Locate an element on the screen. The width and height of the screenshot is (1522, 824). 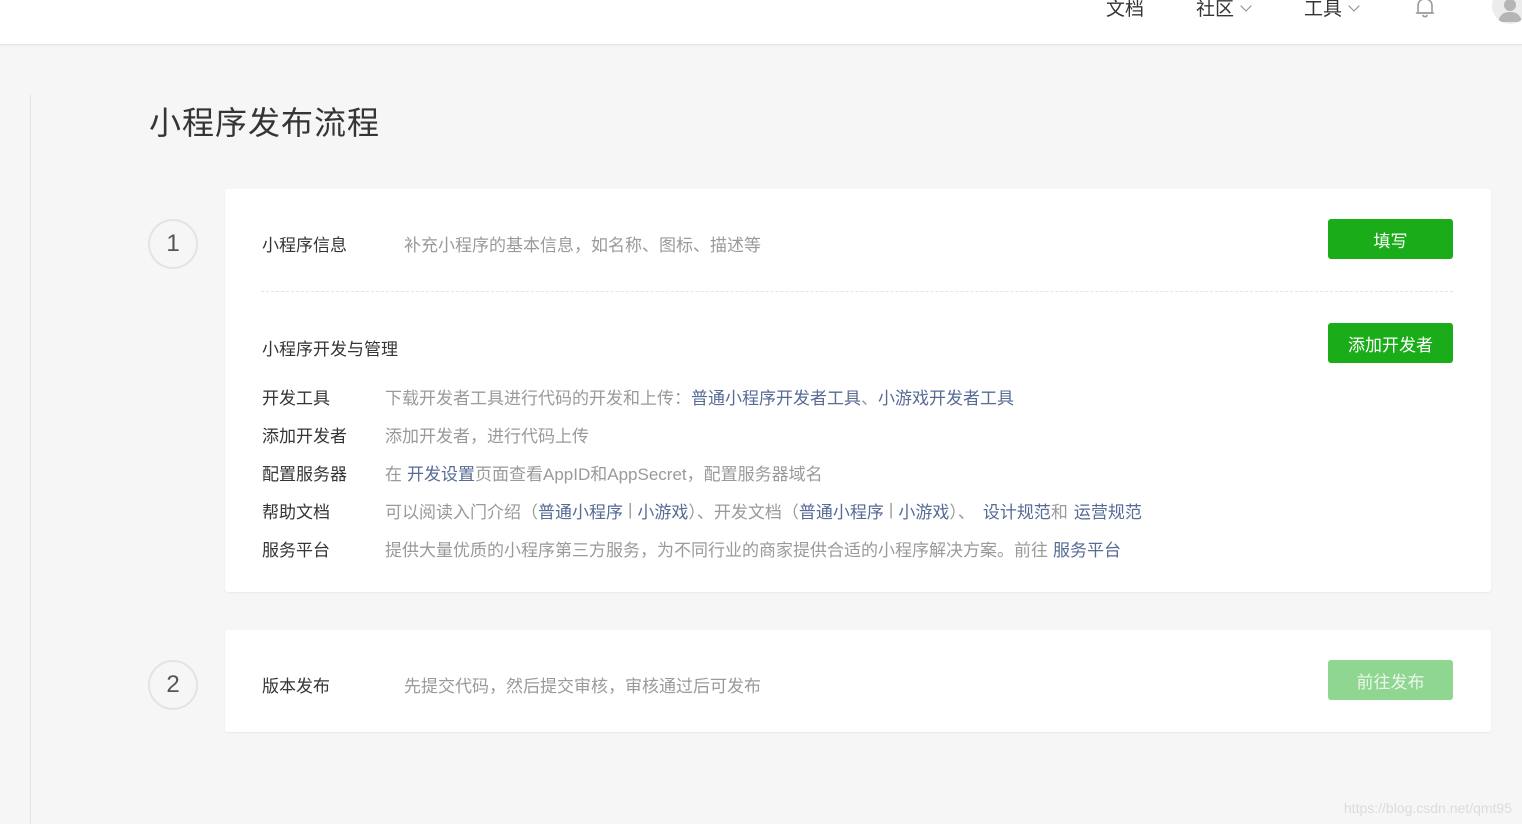
watermark: https://blog.csdn.net/qmt95 is located at coordinates (1427, 808).